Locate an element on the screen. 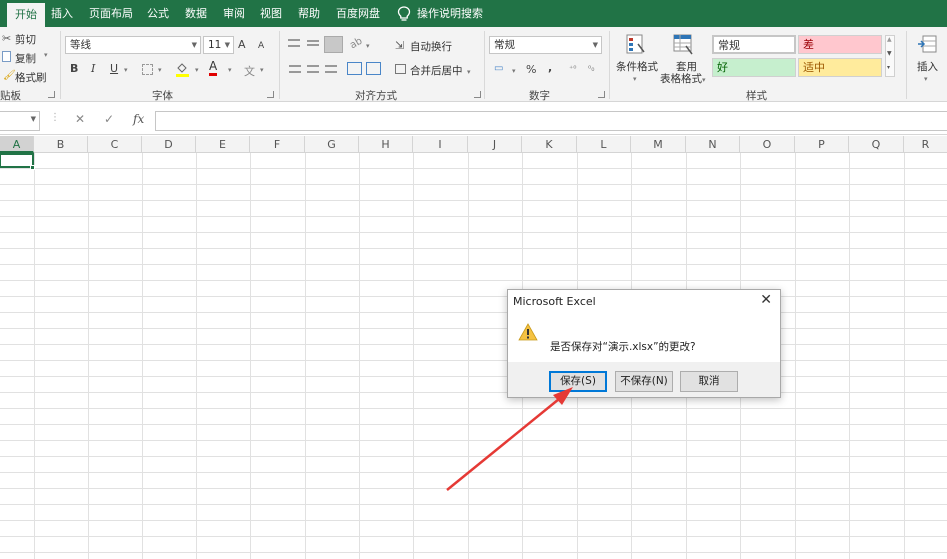  shrink-font-button: A is located at coordinates (261, 46).